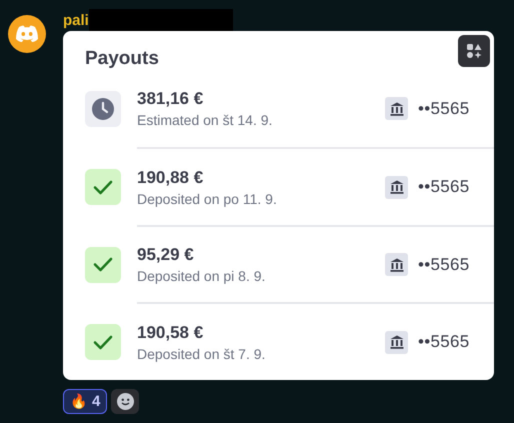 This screenshot has width=514, height=423. Describe the element at coordinates (103, 109) in the screenshot. I see `clock-icon` at that location.